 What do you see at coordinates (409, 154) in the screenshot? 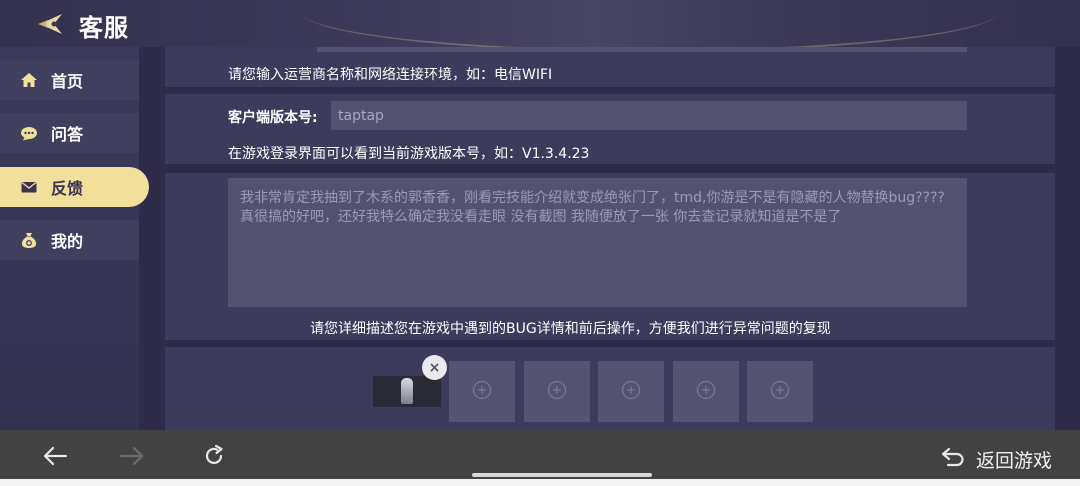
I see `version-hint: 在游戏登录界面可以看到当前游戏版本号，如：V1.3.4.23` at bounding box center [409, 154].